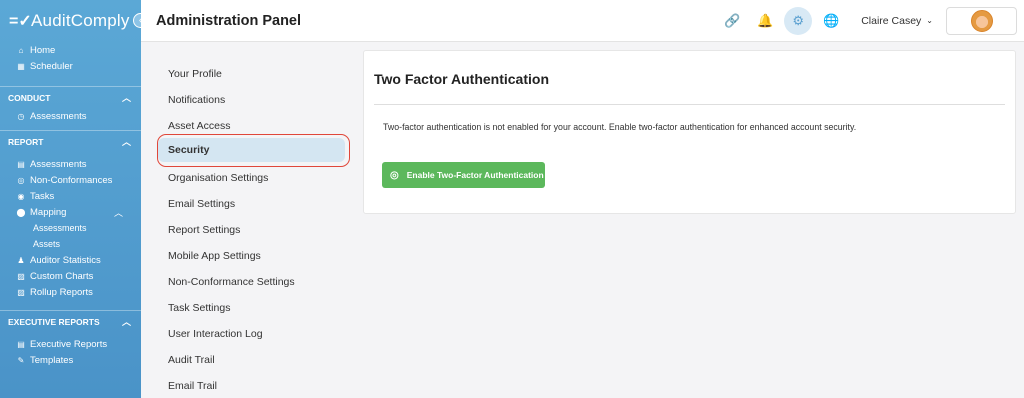  I want to click on sidebar-item-executive-reports: ▤ Executive Reports, so click(70, 344).